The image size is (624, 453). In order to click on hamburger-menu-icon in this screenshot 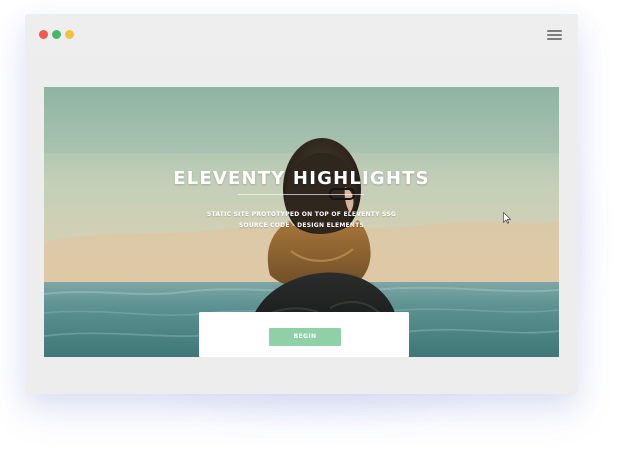, I will do `click(555, 35)`.